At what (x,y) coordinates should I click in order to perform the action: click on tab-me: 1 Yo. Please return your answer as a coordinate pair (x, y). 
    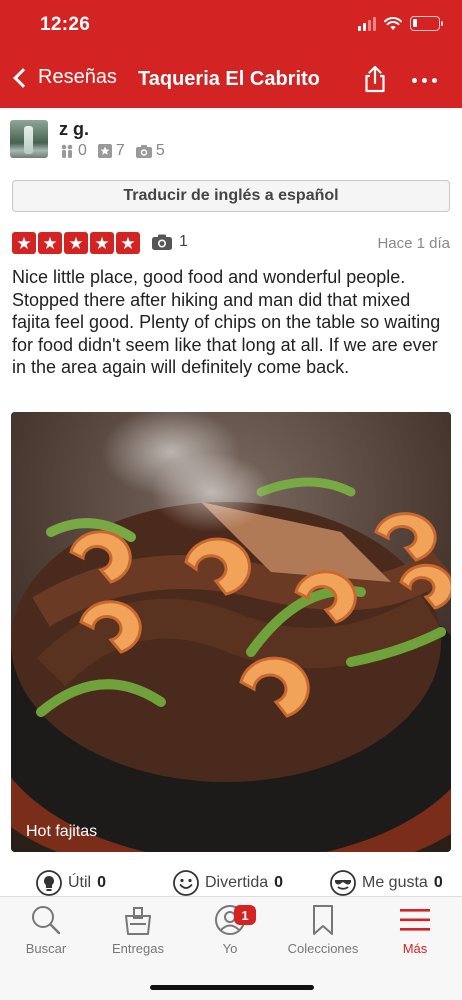
    Looking at the image, I should click on (230, 929).